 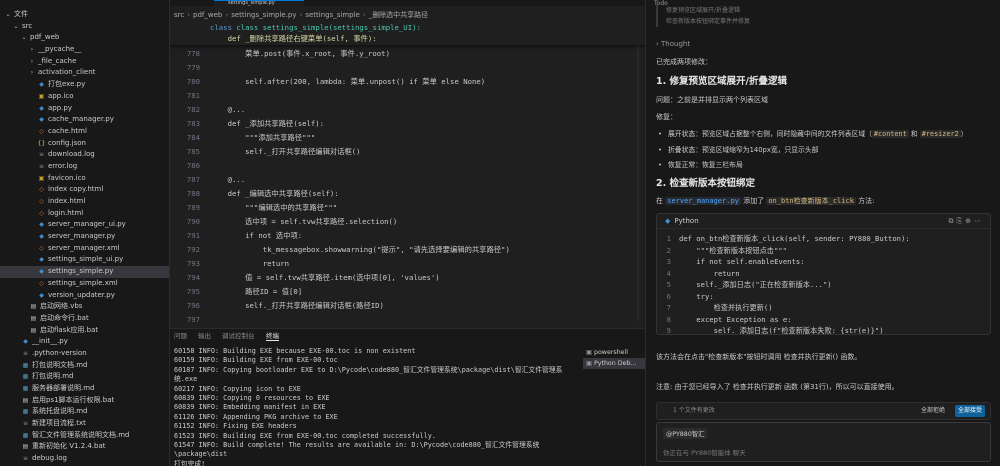 I want to click on code-line: 779, so click(x=407, y=68).